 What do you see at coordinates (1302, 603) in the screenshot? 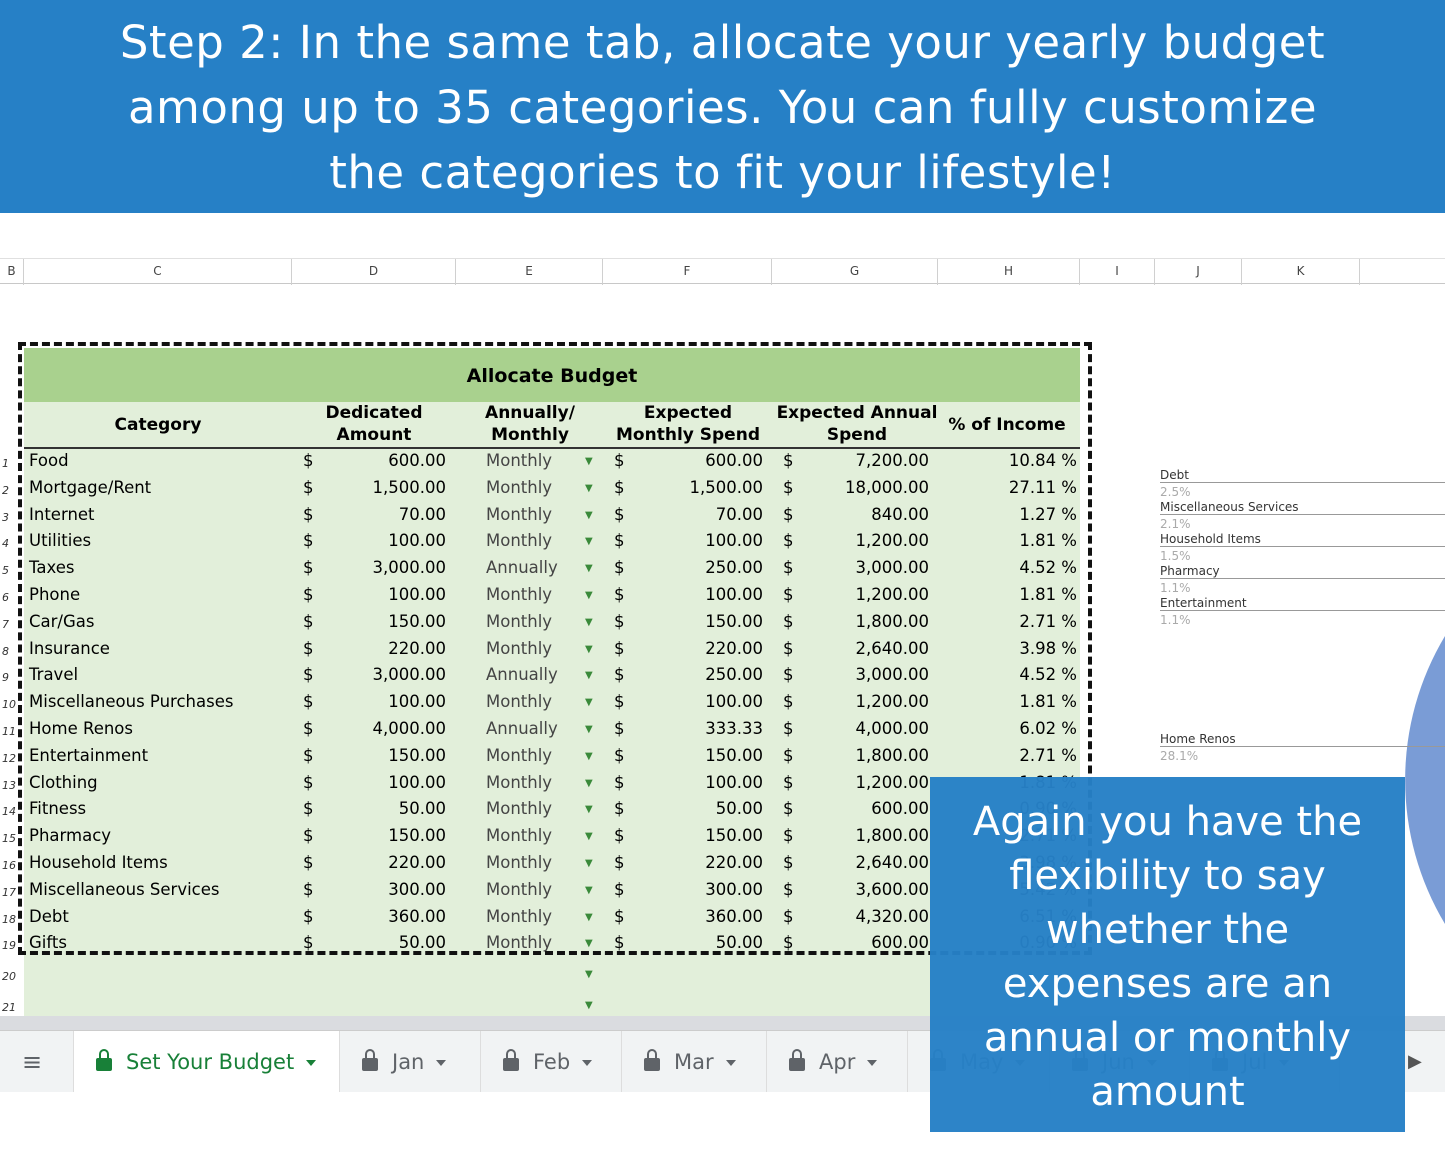
I see `chart-label-name: Entertainment` at bounding box center [1302, 603].